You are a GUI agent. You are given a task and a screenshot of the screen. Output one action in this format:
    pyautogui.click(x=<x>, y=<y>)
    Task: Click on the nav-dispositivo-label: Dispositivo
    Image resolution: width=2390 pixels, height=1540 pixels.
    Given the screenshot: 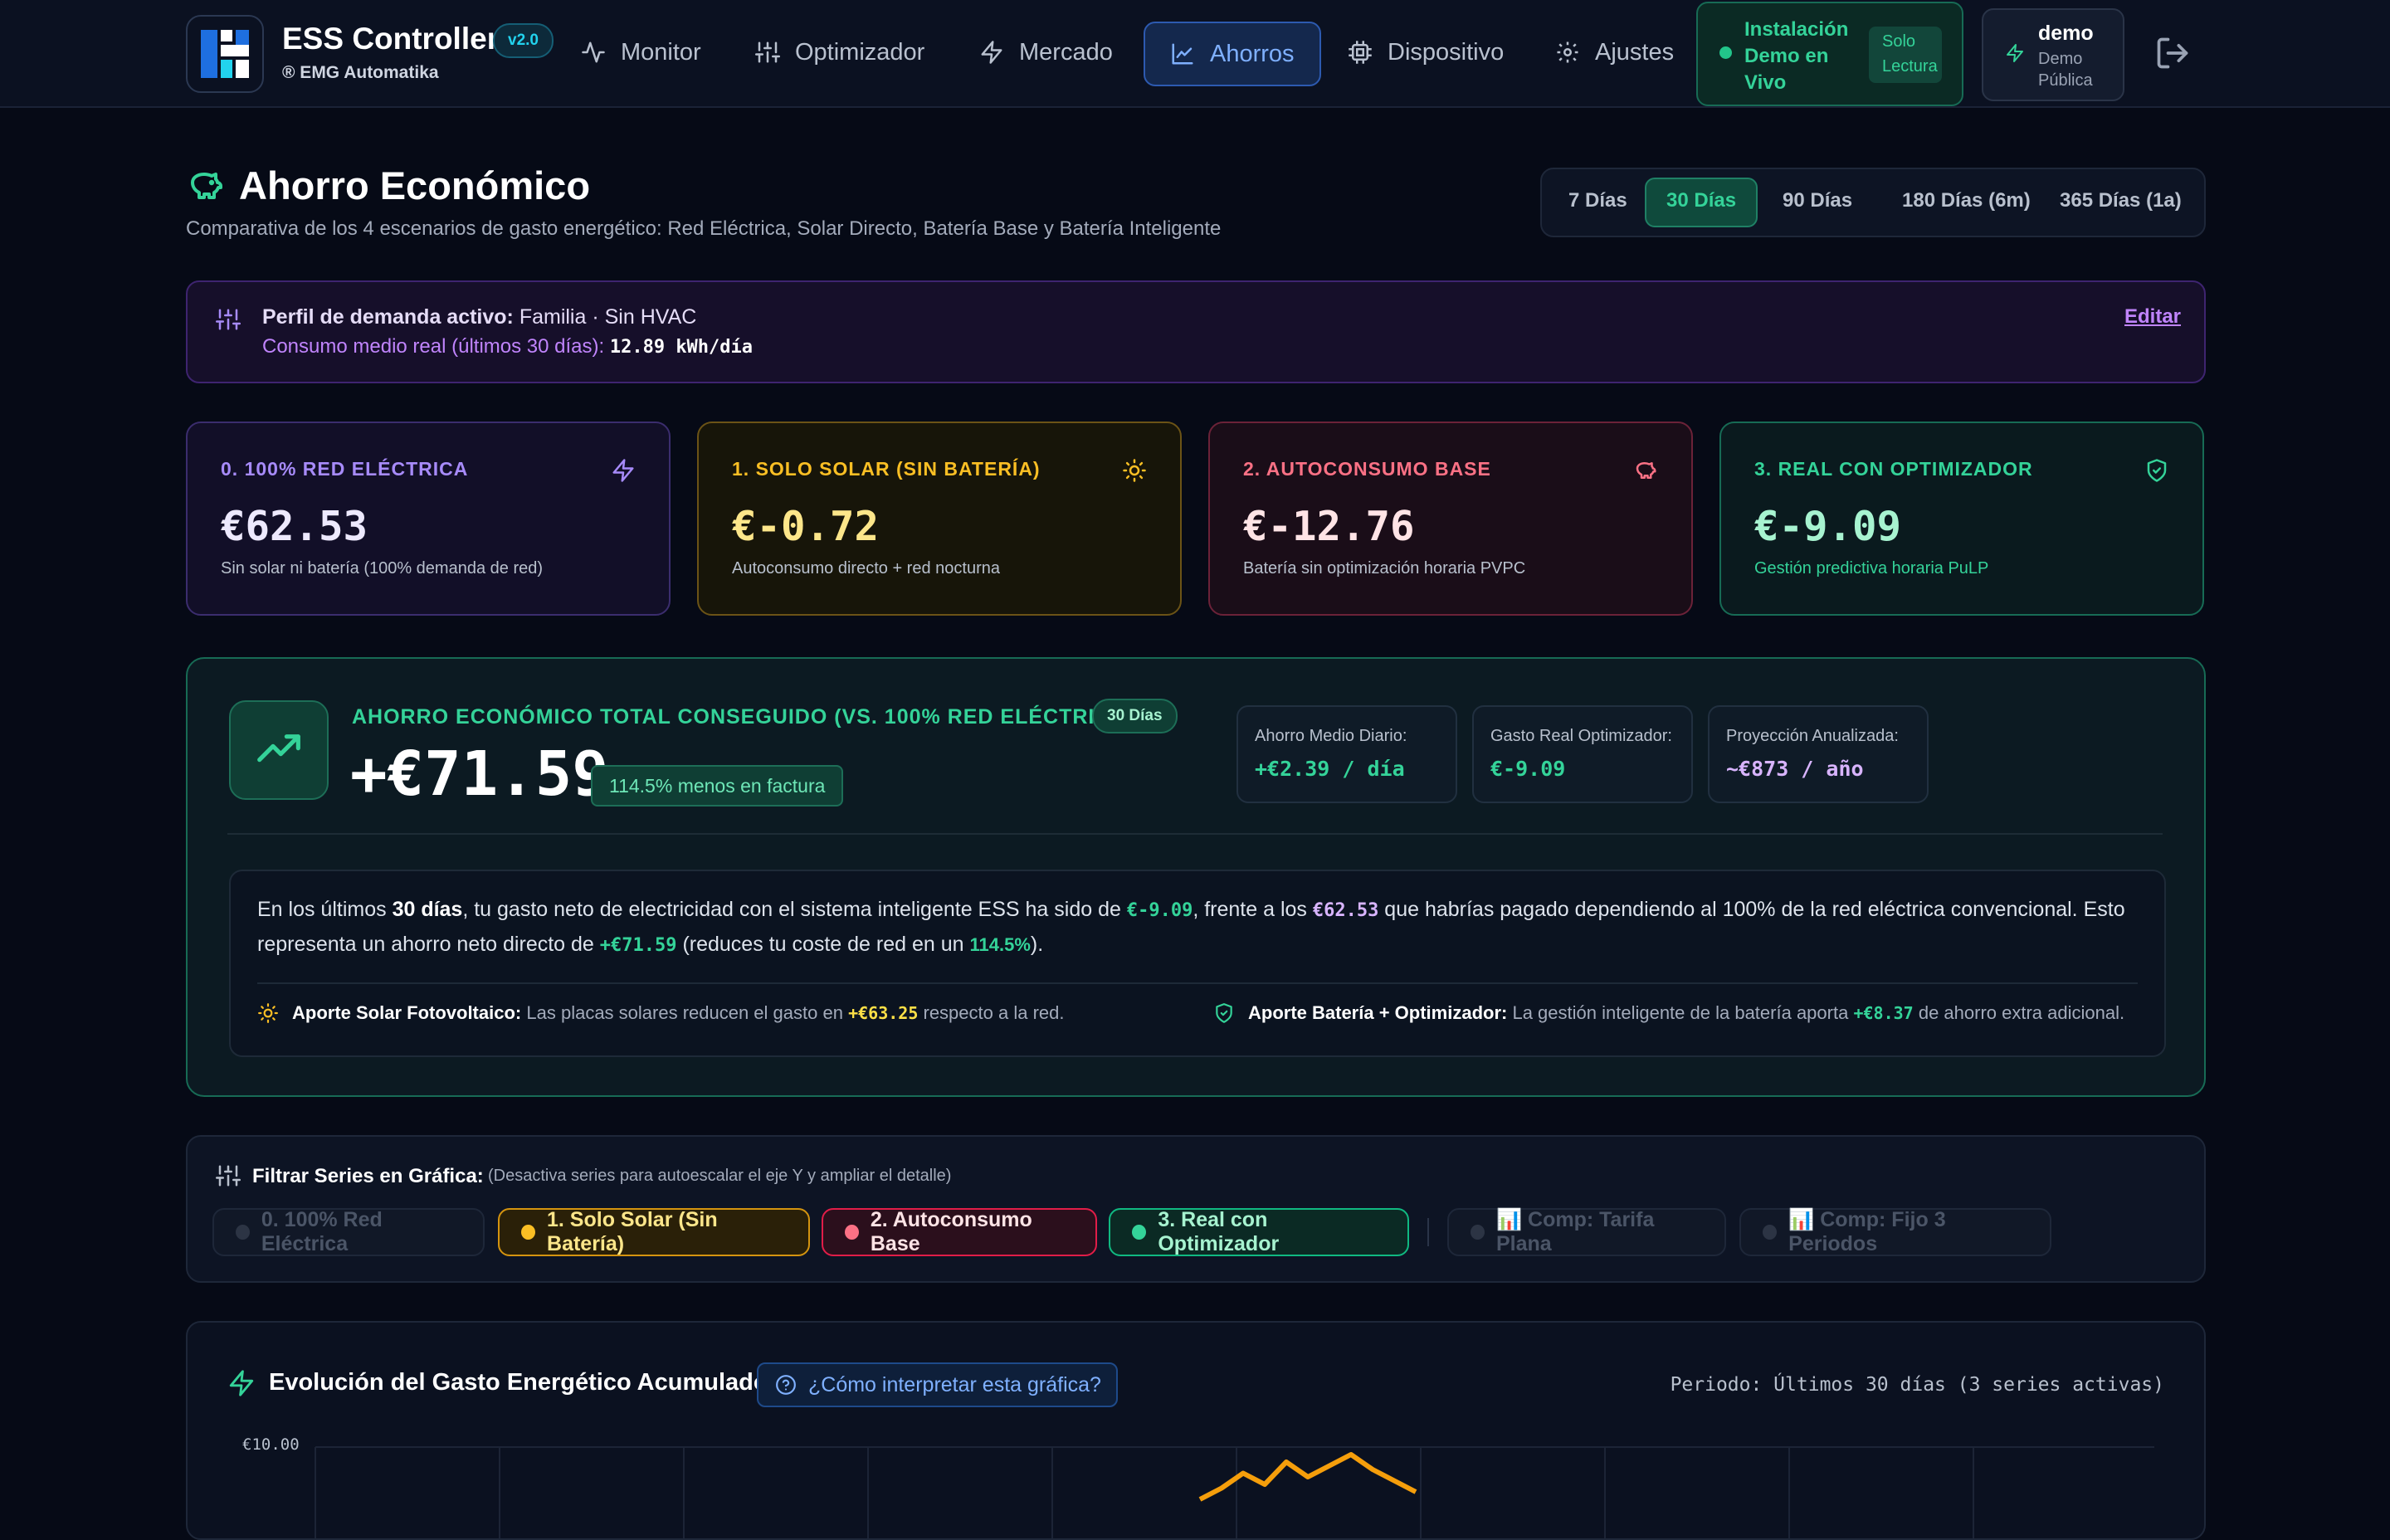 What is the action you would take?
    pyautogui.click(x=1447, y=52)
    